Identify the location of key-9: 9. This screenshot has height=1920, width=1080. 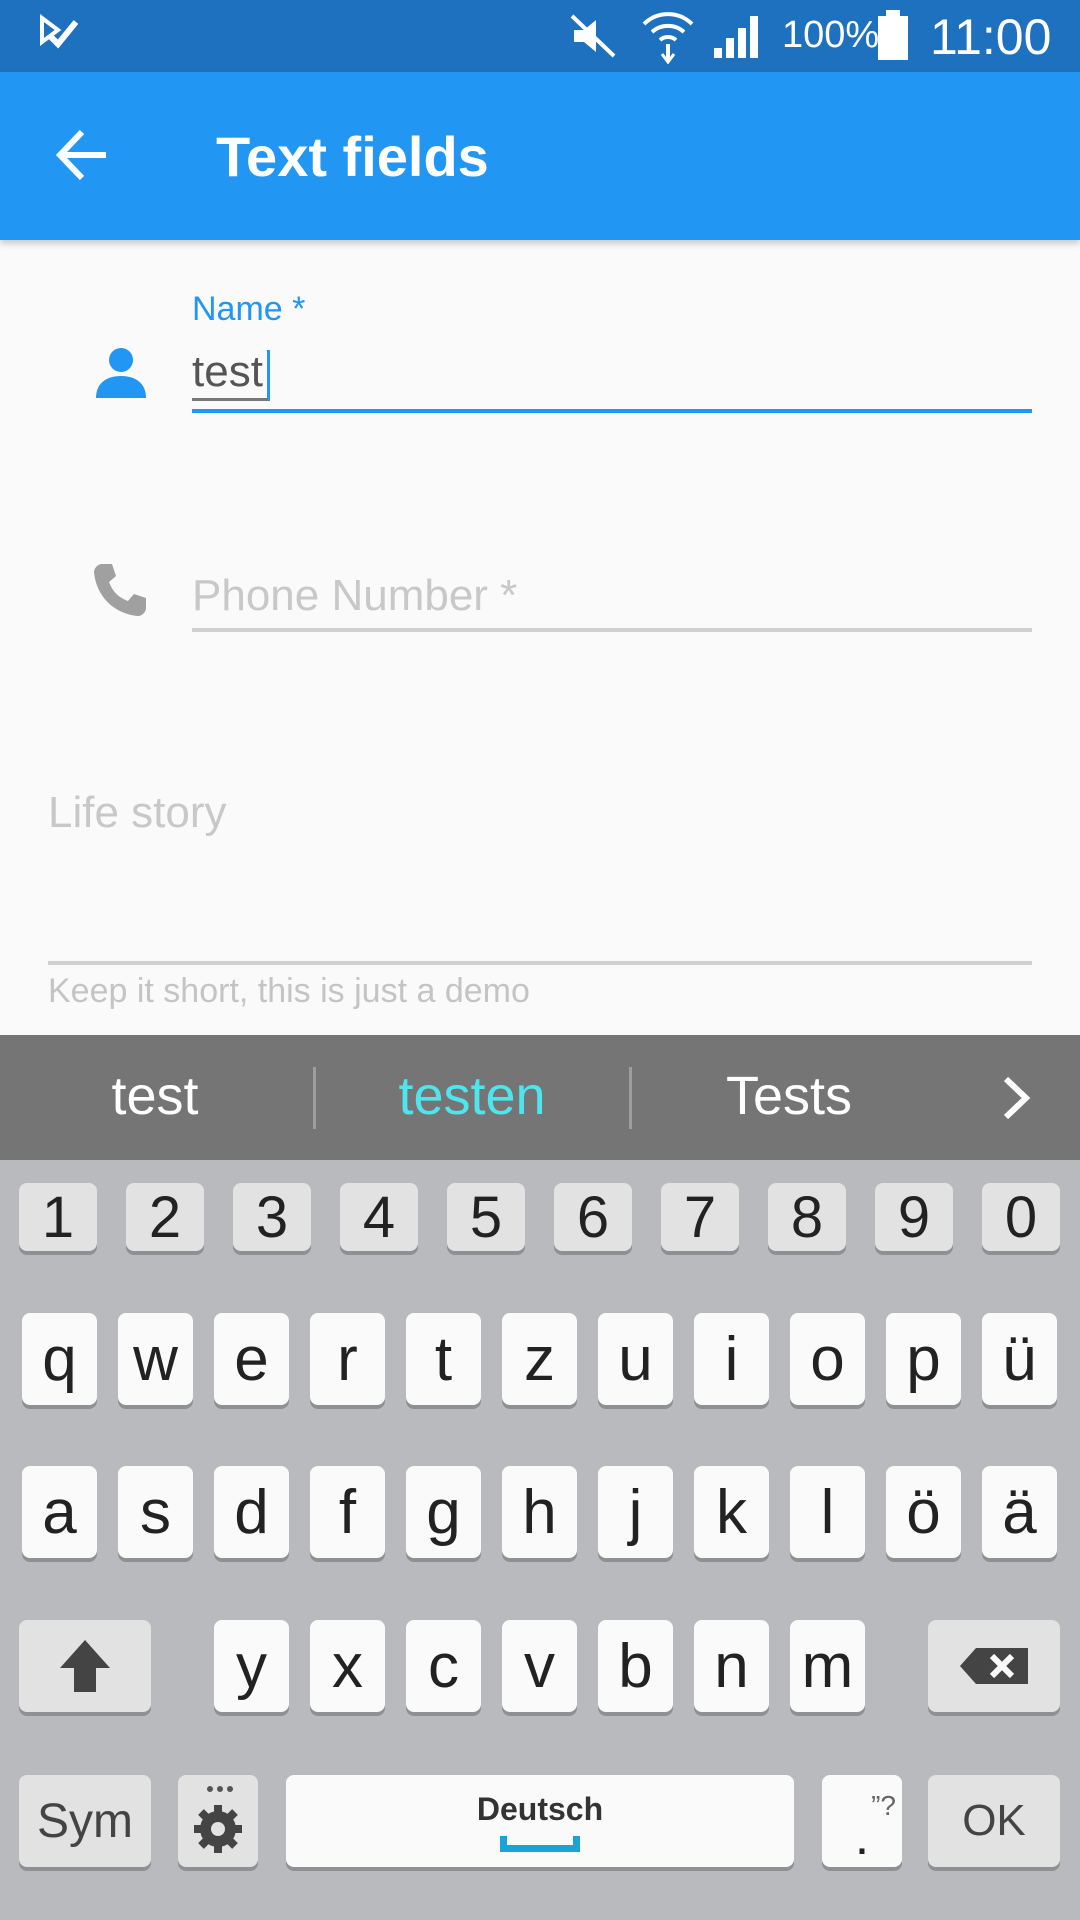
(914, 1217).